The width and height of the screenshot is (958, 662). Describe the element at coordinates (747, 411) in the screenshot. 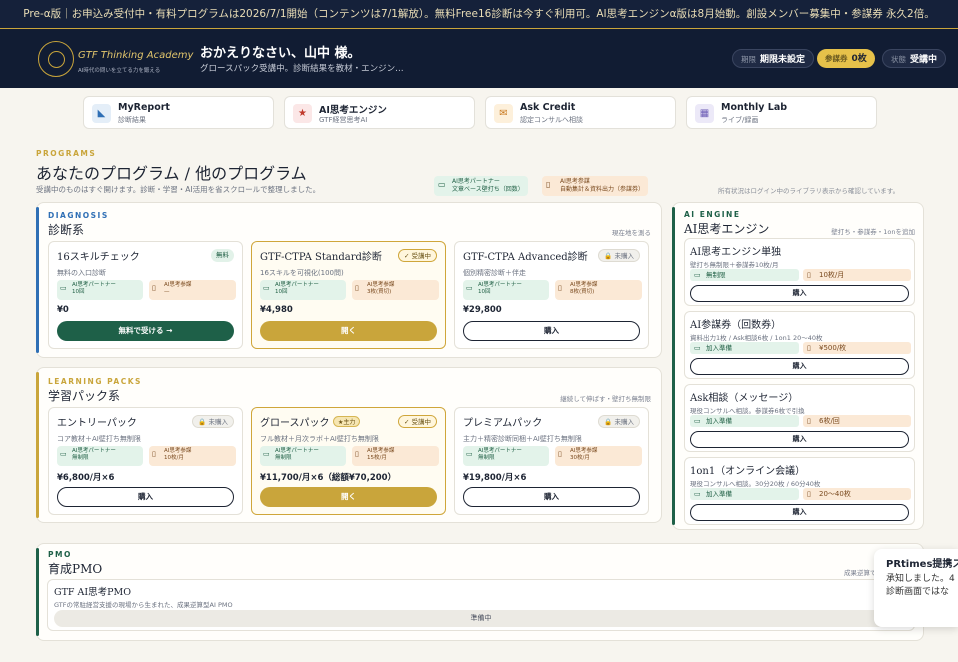

I see `card-desc: 現役コンサルへ相談。参謀券6枚で引換` at that location.